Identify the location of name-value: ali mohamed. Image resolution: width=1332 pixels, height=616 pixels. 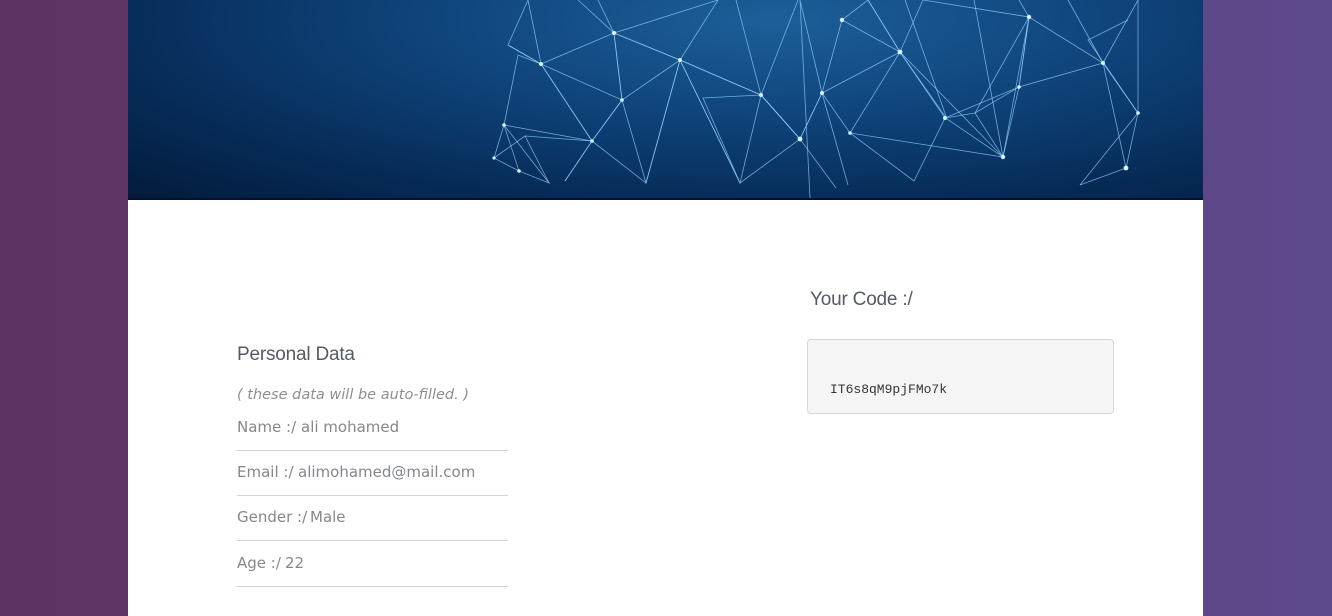
(350, 427).